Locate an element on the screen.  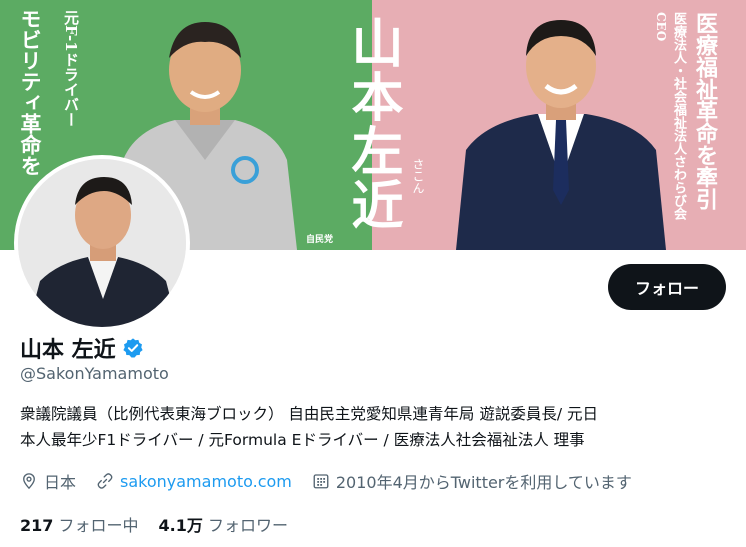
banner-slogan-former-f1: 元F-1ドライバー is located at coordinates (71, 68).